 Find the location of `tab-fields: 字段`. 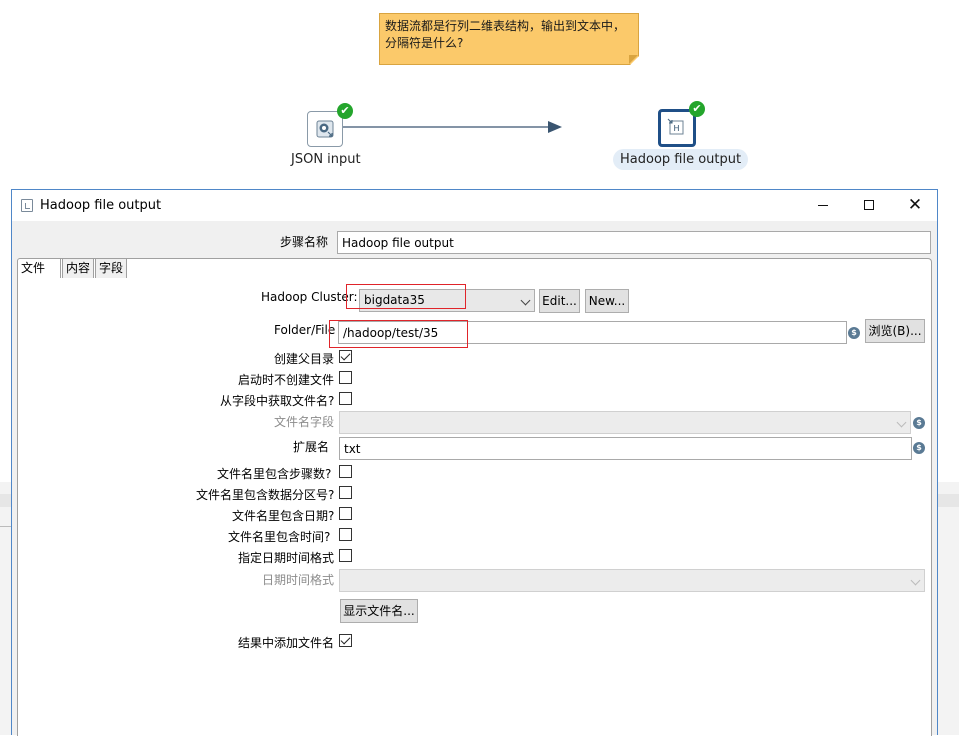

tab-fields: 字段 is located at coordinates (111, 268).